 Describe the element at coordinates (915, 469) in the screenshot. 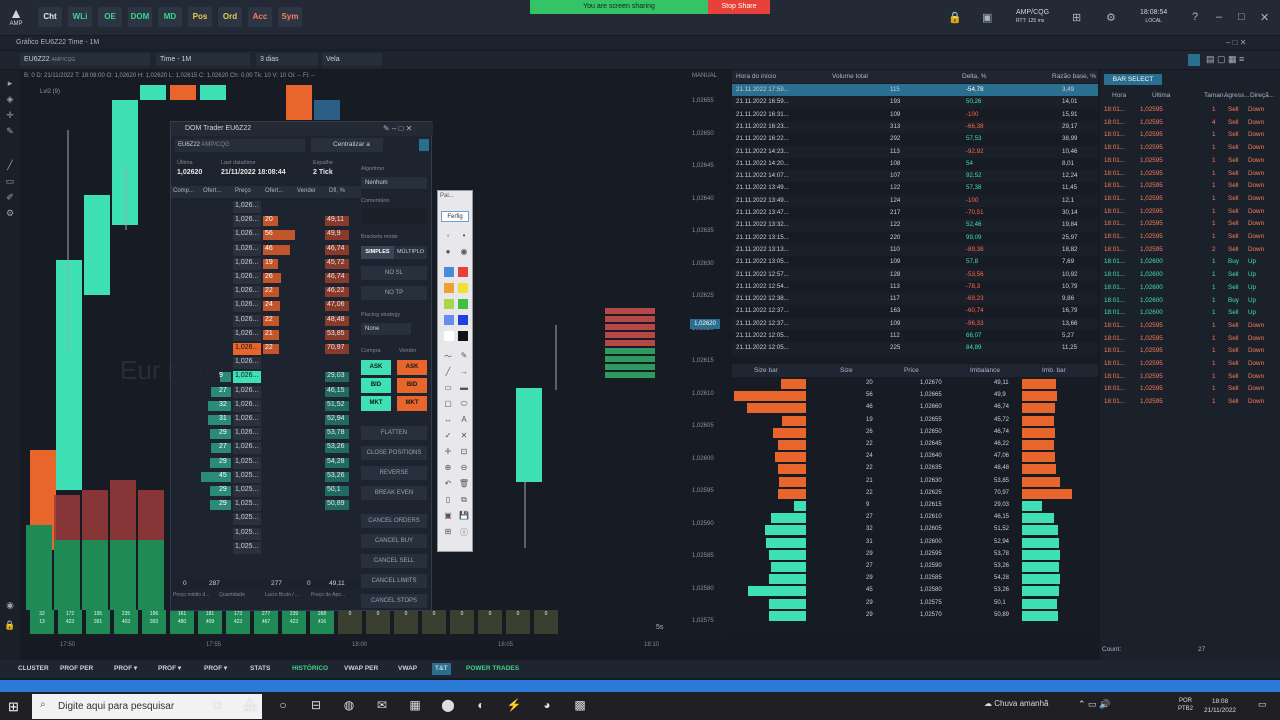

I see `sizebar-row: 22 1,02635 48,48` at that location.